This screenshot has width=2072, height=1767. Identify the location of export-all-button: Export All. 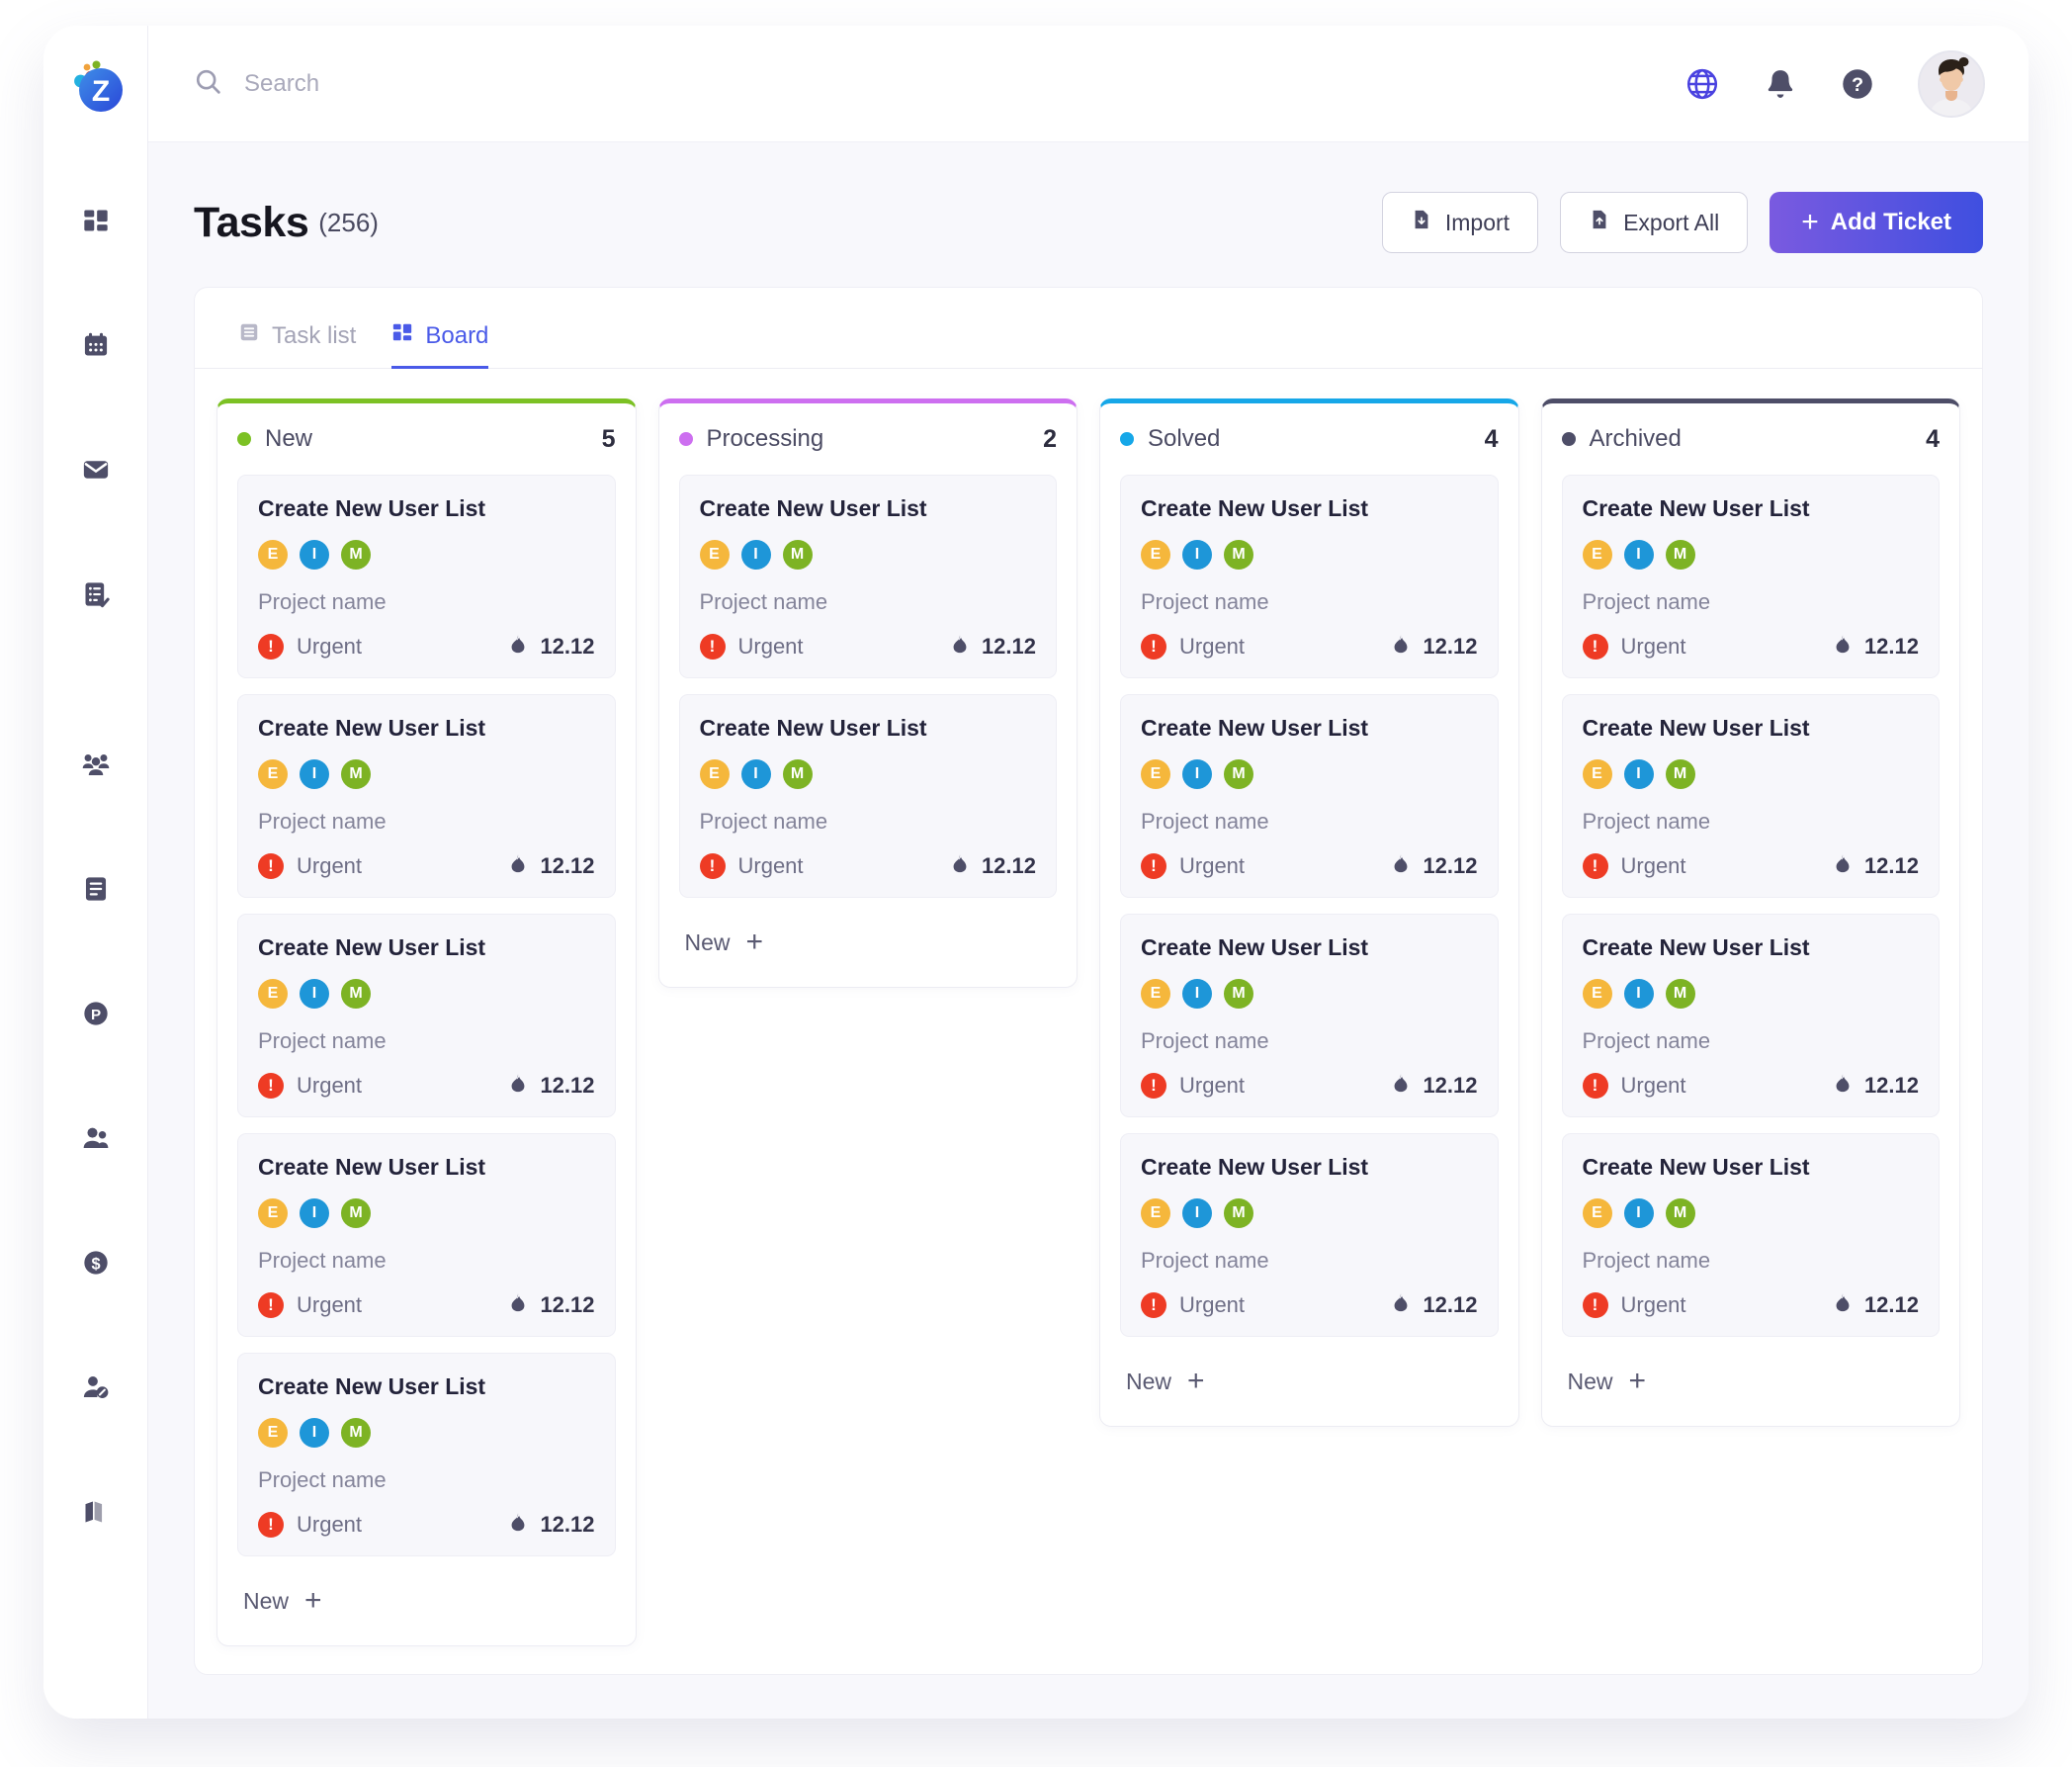
(1654, 223).